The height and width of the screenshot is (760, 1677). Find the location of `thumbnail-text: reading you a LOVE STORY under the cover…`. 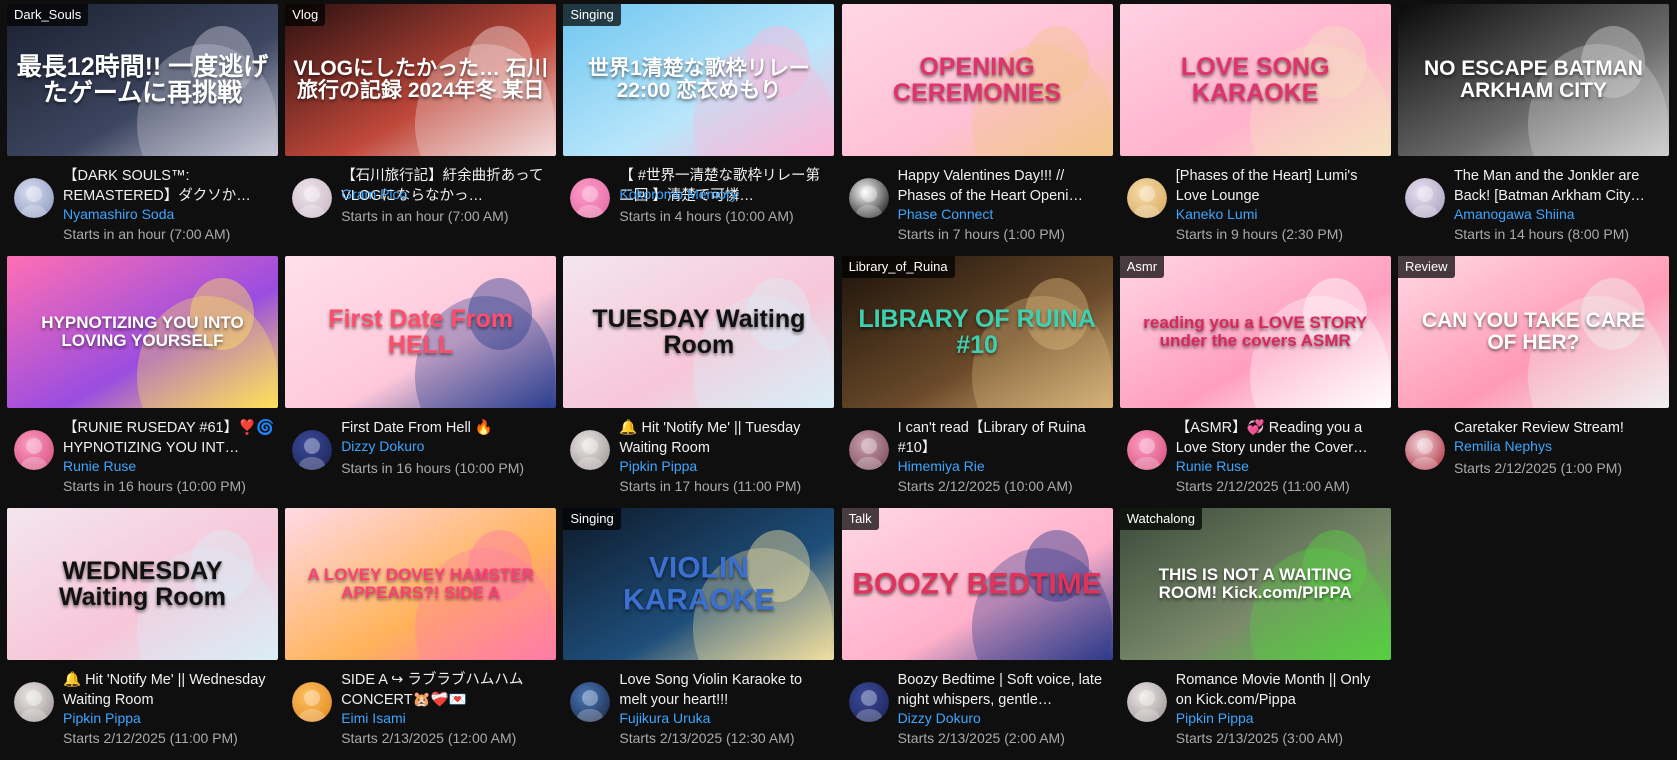

thumbnail-text: reading you a LOVE STORY under the cover… is located at coordinates (1255, 331).